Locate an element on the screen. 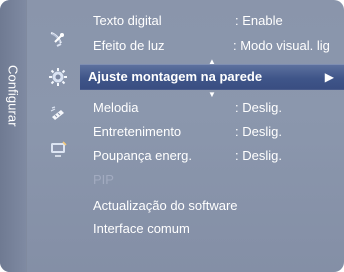 The image size is (344, 272). menu-item-label: Texto digital is located at coordinates (127, 20).